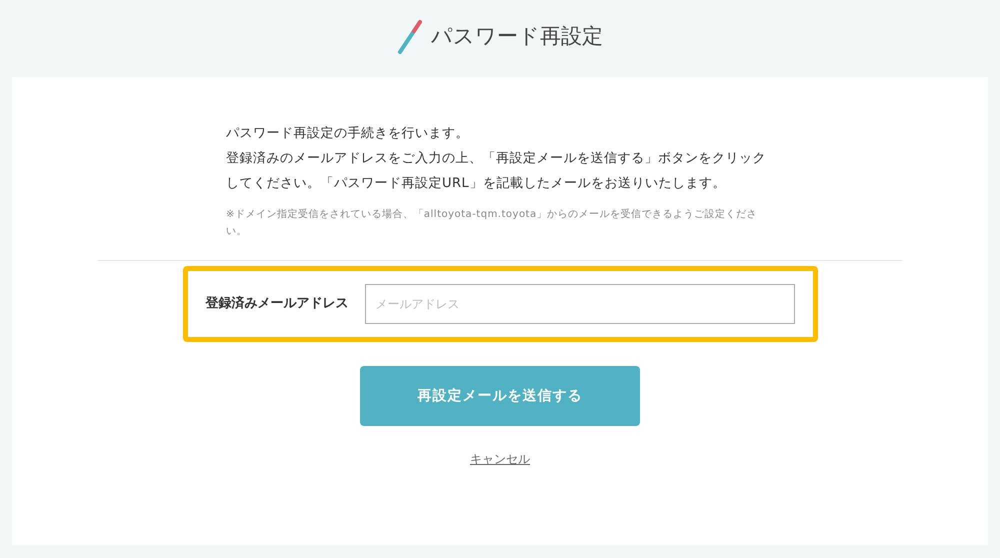 Image resolution: width=1000 pixels, height=558 pixels. I want to click on field-label: 登録済みメールアドレス, so click(277, 304).